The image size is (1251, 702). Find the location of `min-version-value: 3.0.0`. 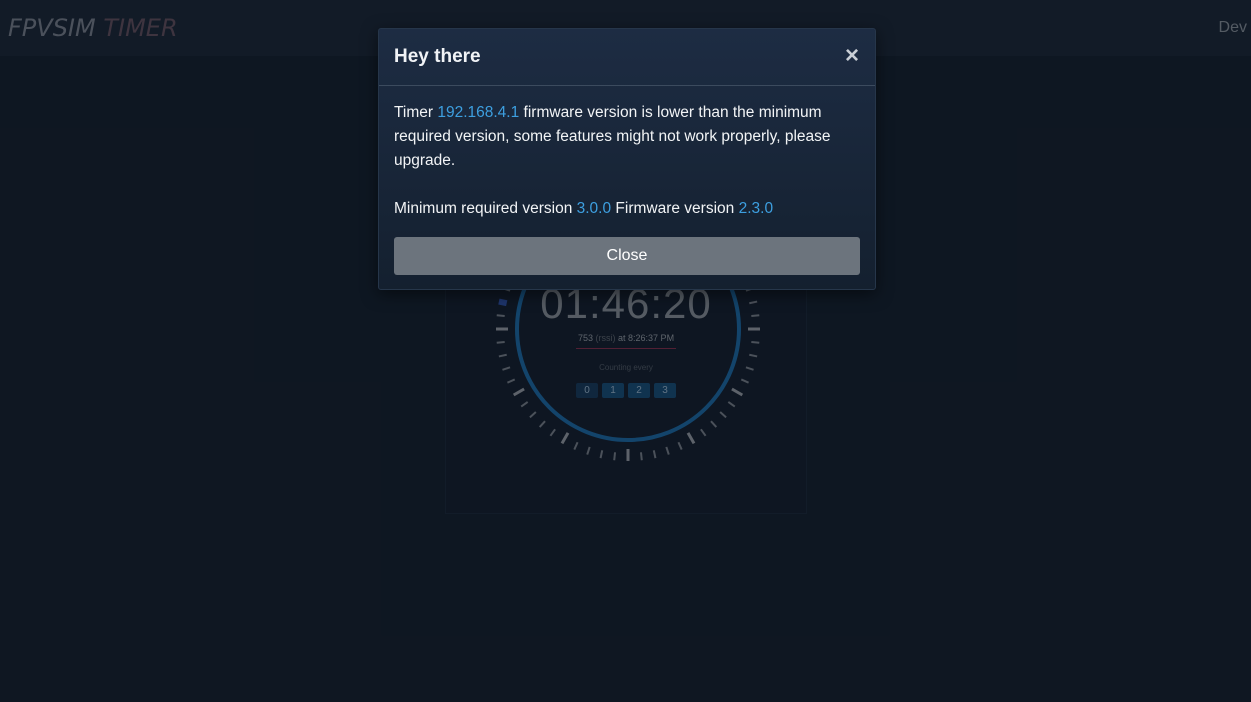

min-version-value: 3.0.0 is located at coordinates (594, 208).